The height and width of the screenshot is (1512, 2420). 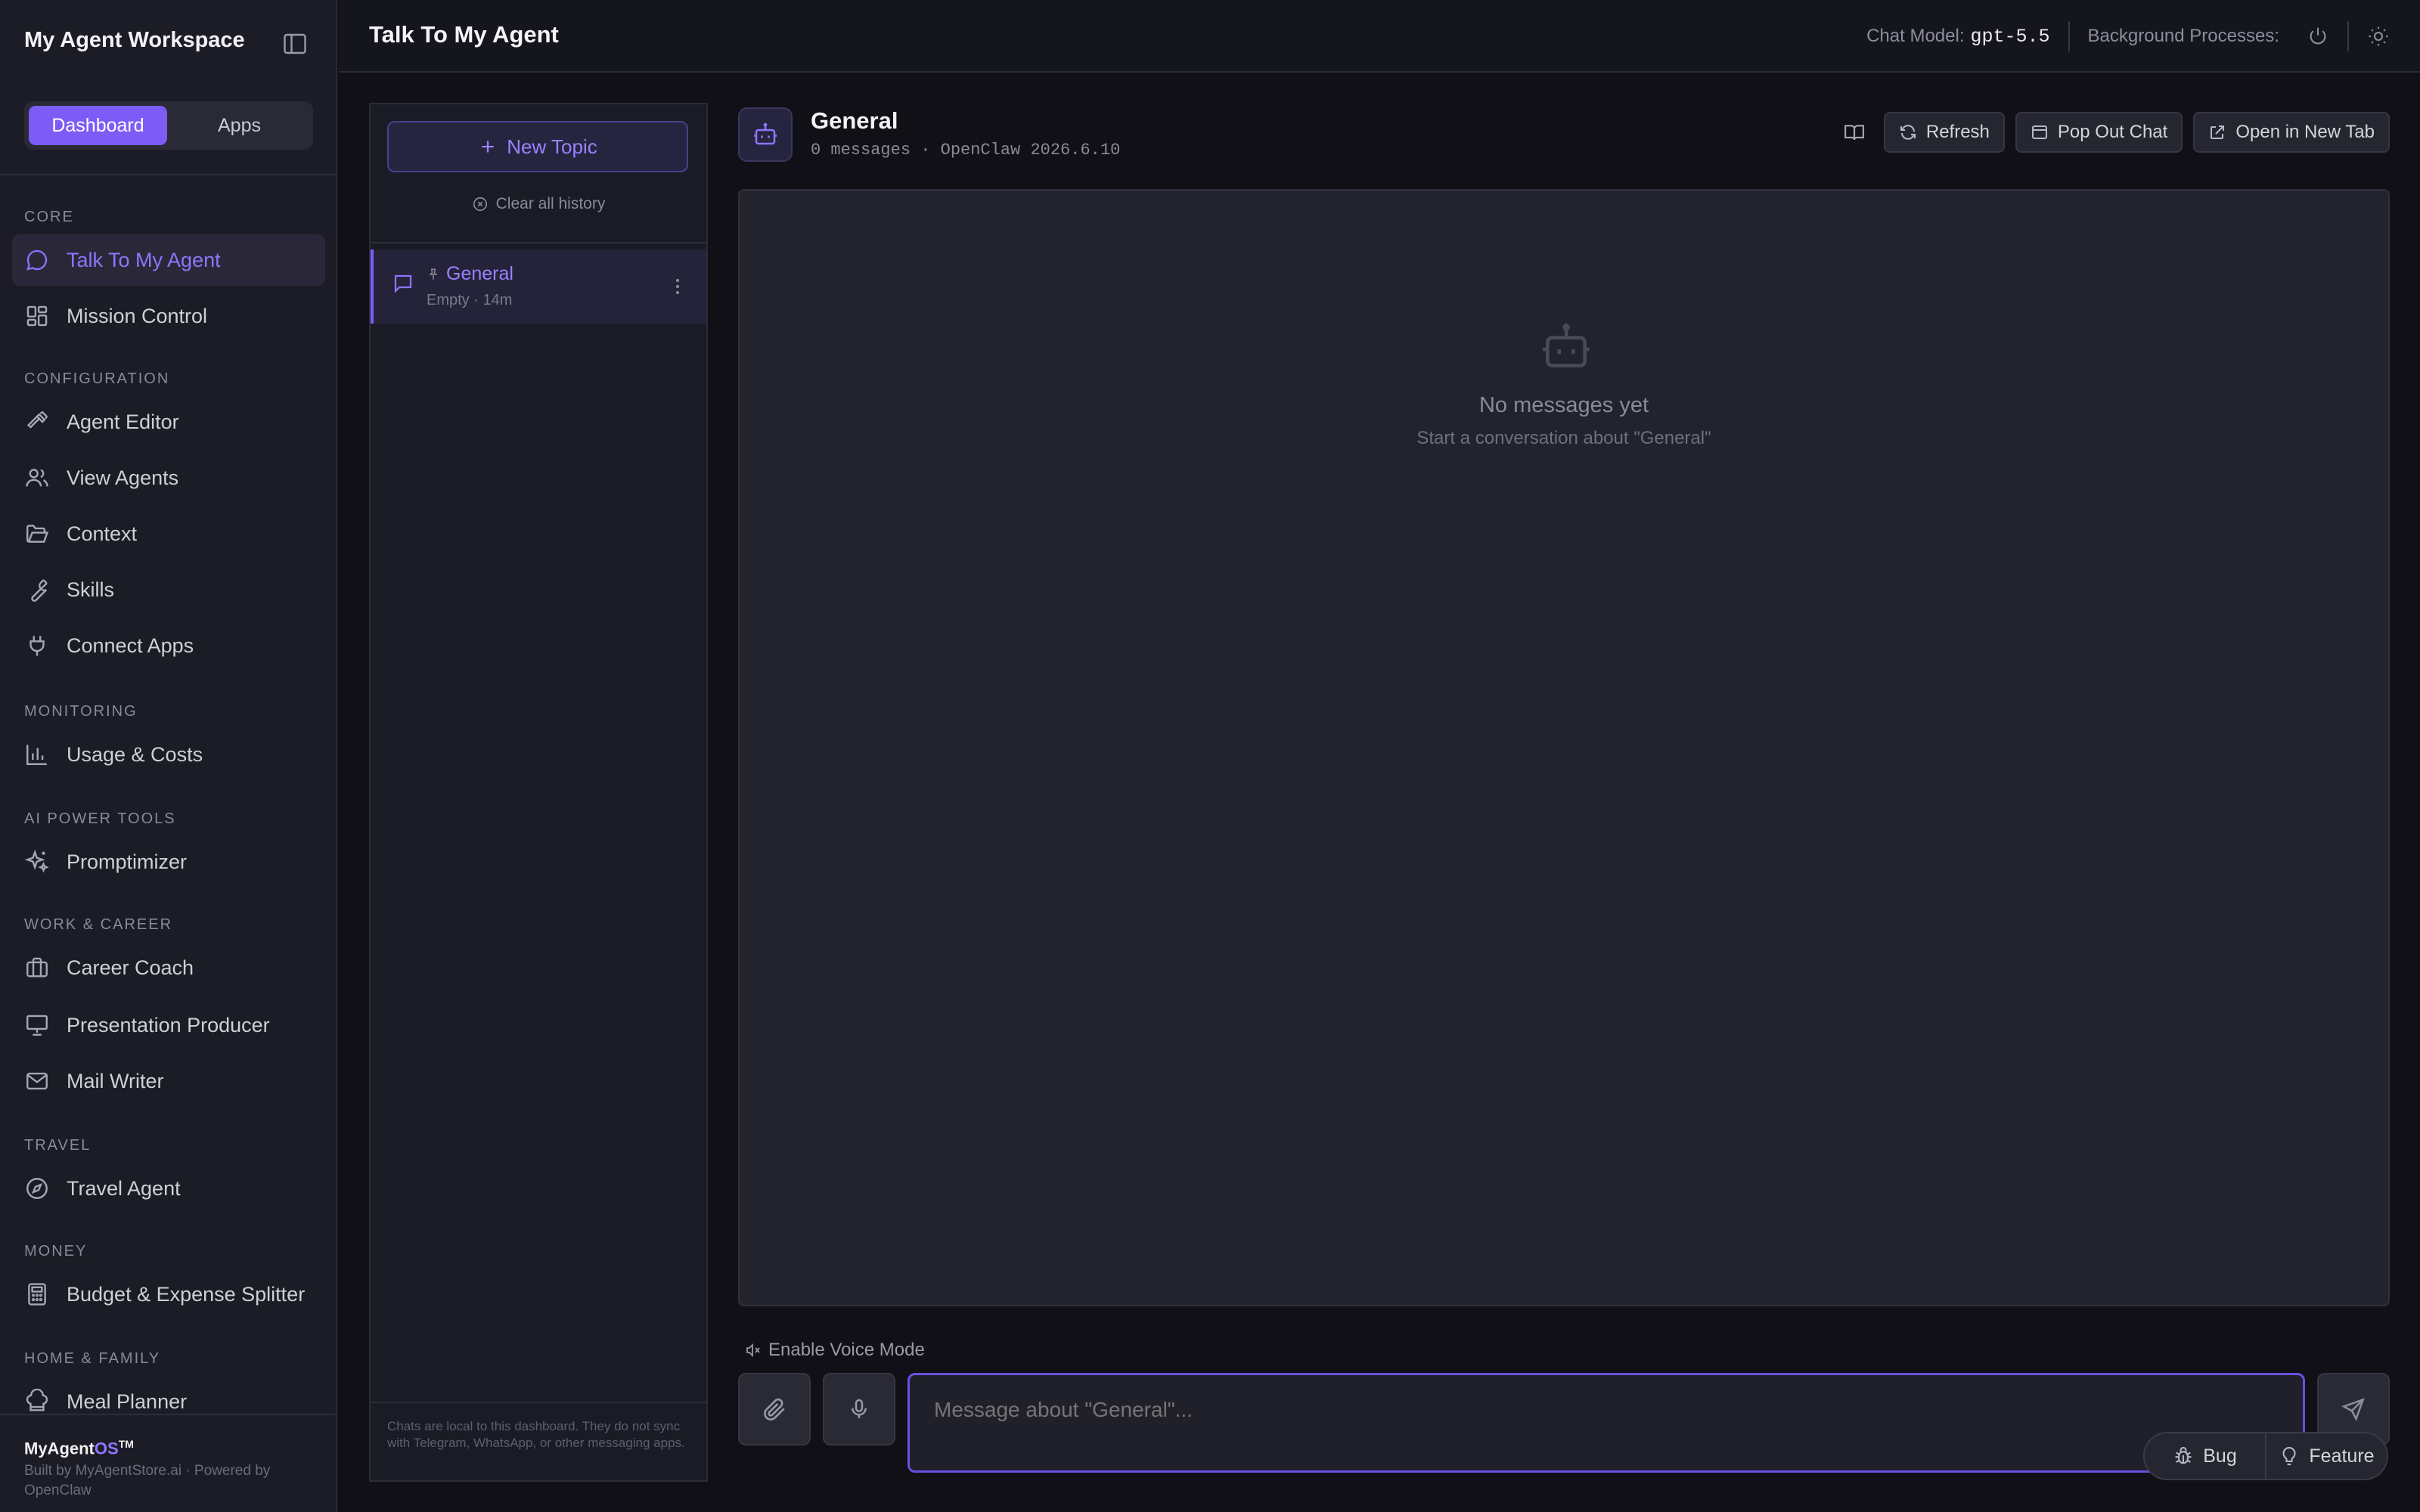 What do you see at coordinates (37, 1188) in the screenshot?
I see `compass-icon` at bounding box center [37, 1188].